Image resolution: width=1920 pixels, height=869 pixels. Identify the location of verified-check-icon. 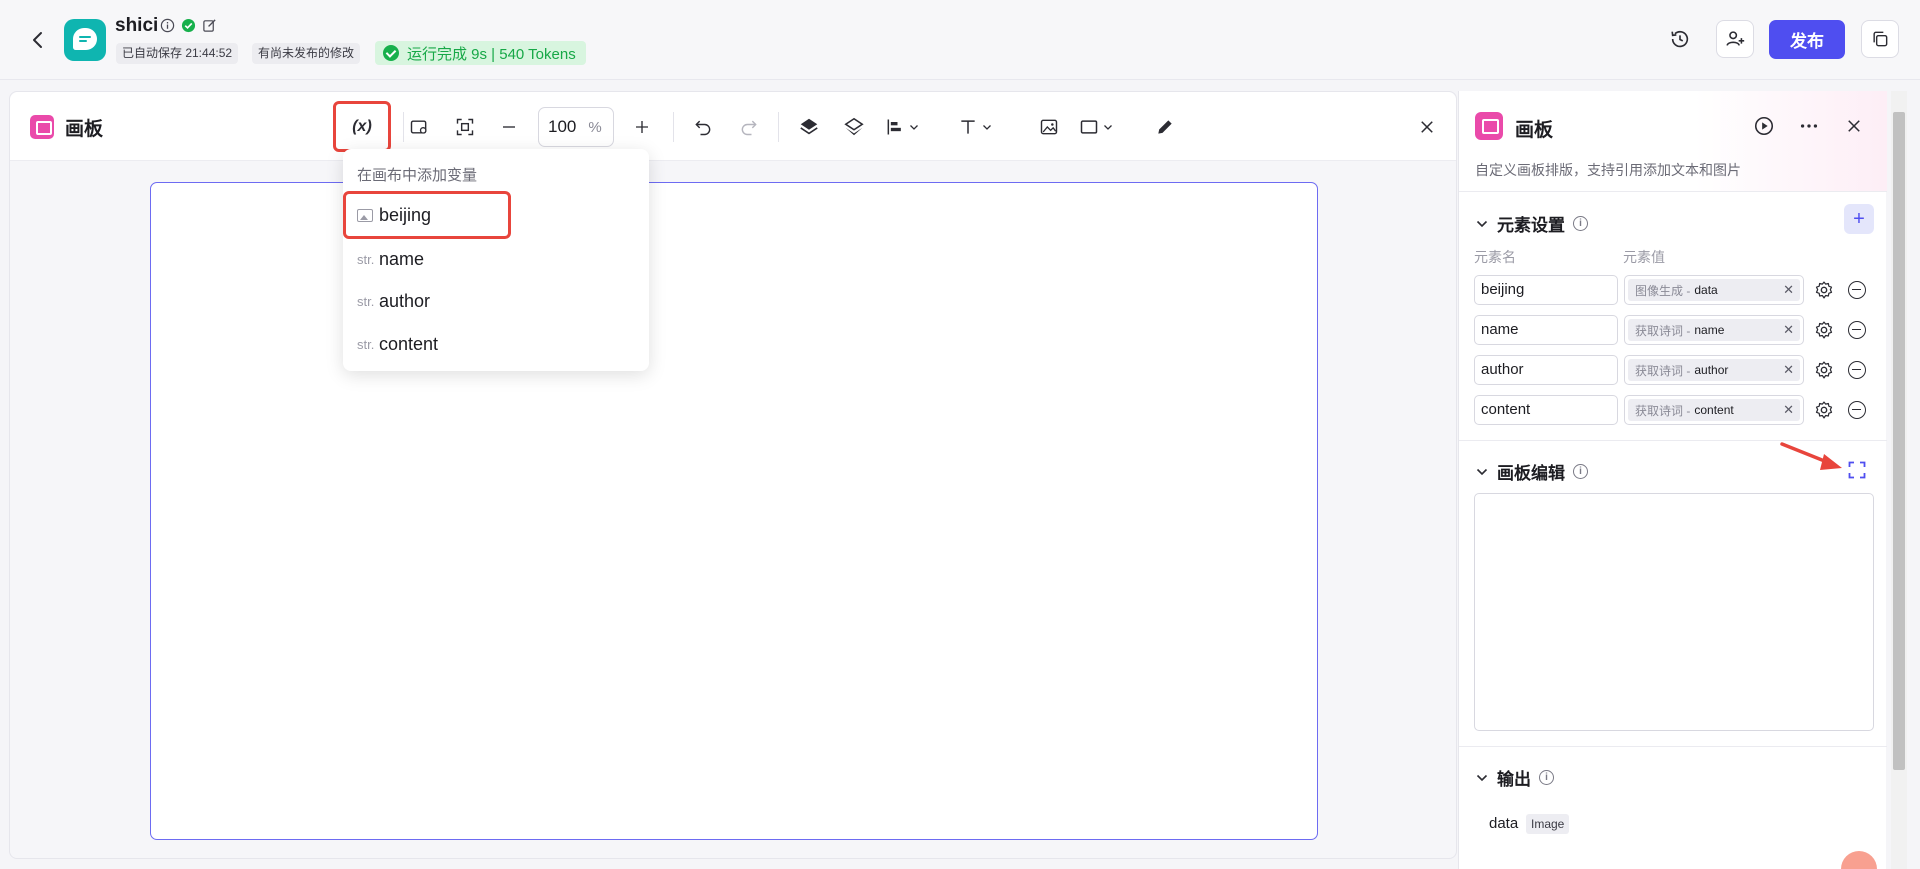
(188, 25).